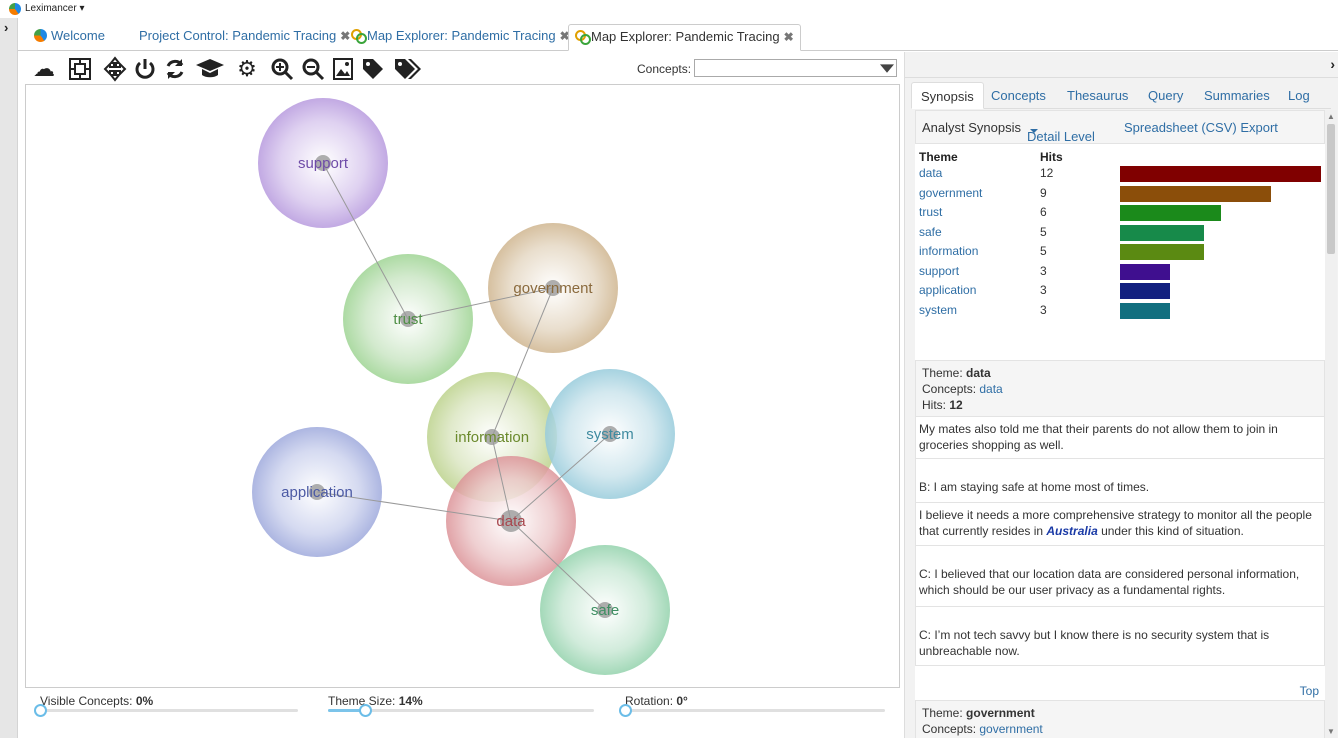 This screenshot has width=1338, height=738. Describe the element at coordinates (1043, 192) in the screenshot. I see `hits-value: 9` at that location.